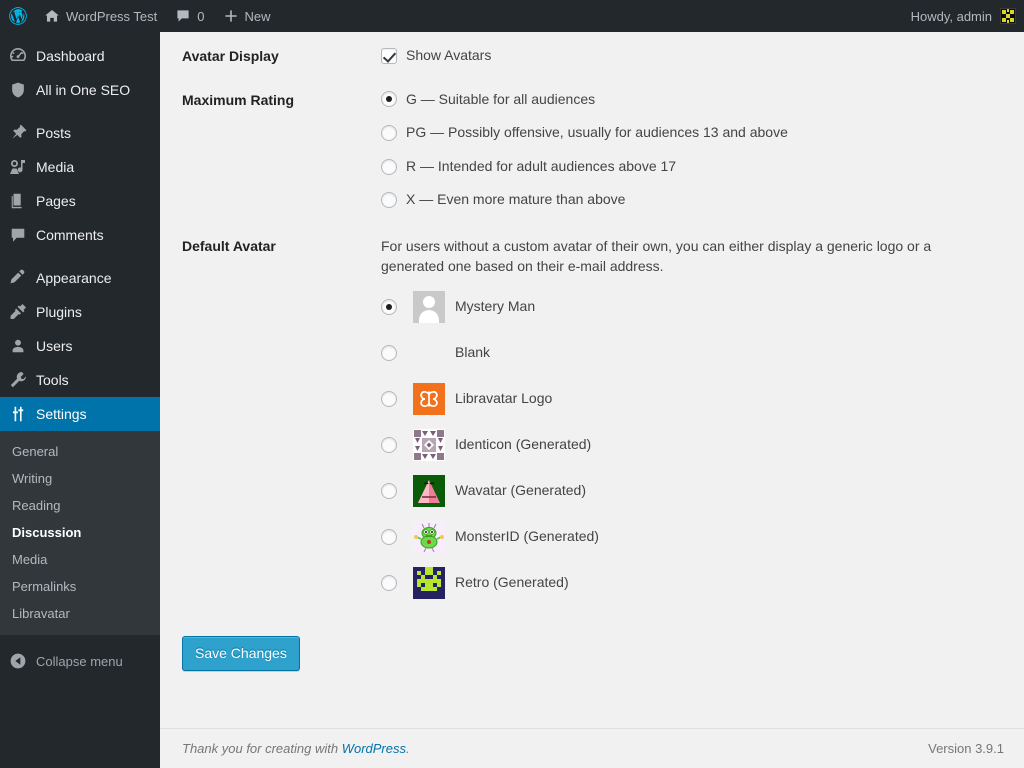 Image resolution: width=1024 pixels, height=768 pixels. What do you see at coordinates (80, 346) in the screenshot?
I see `sidebar-item-users: Users` at bounding box center [80, 346].